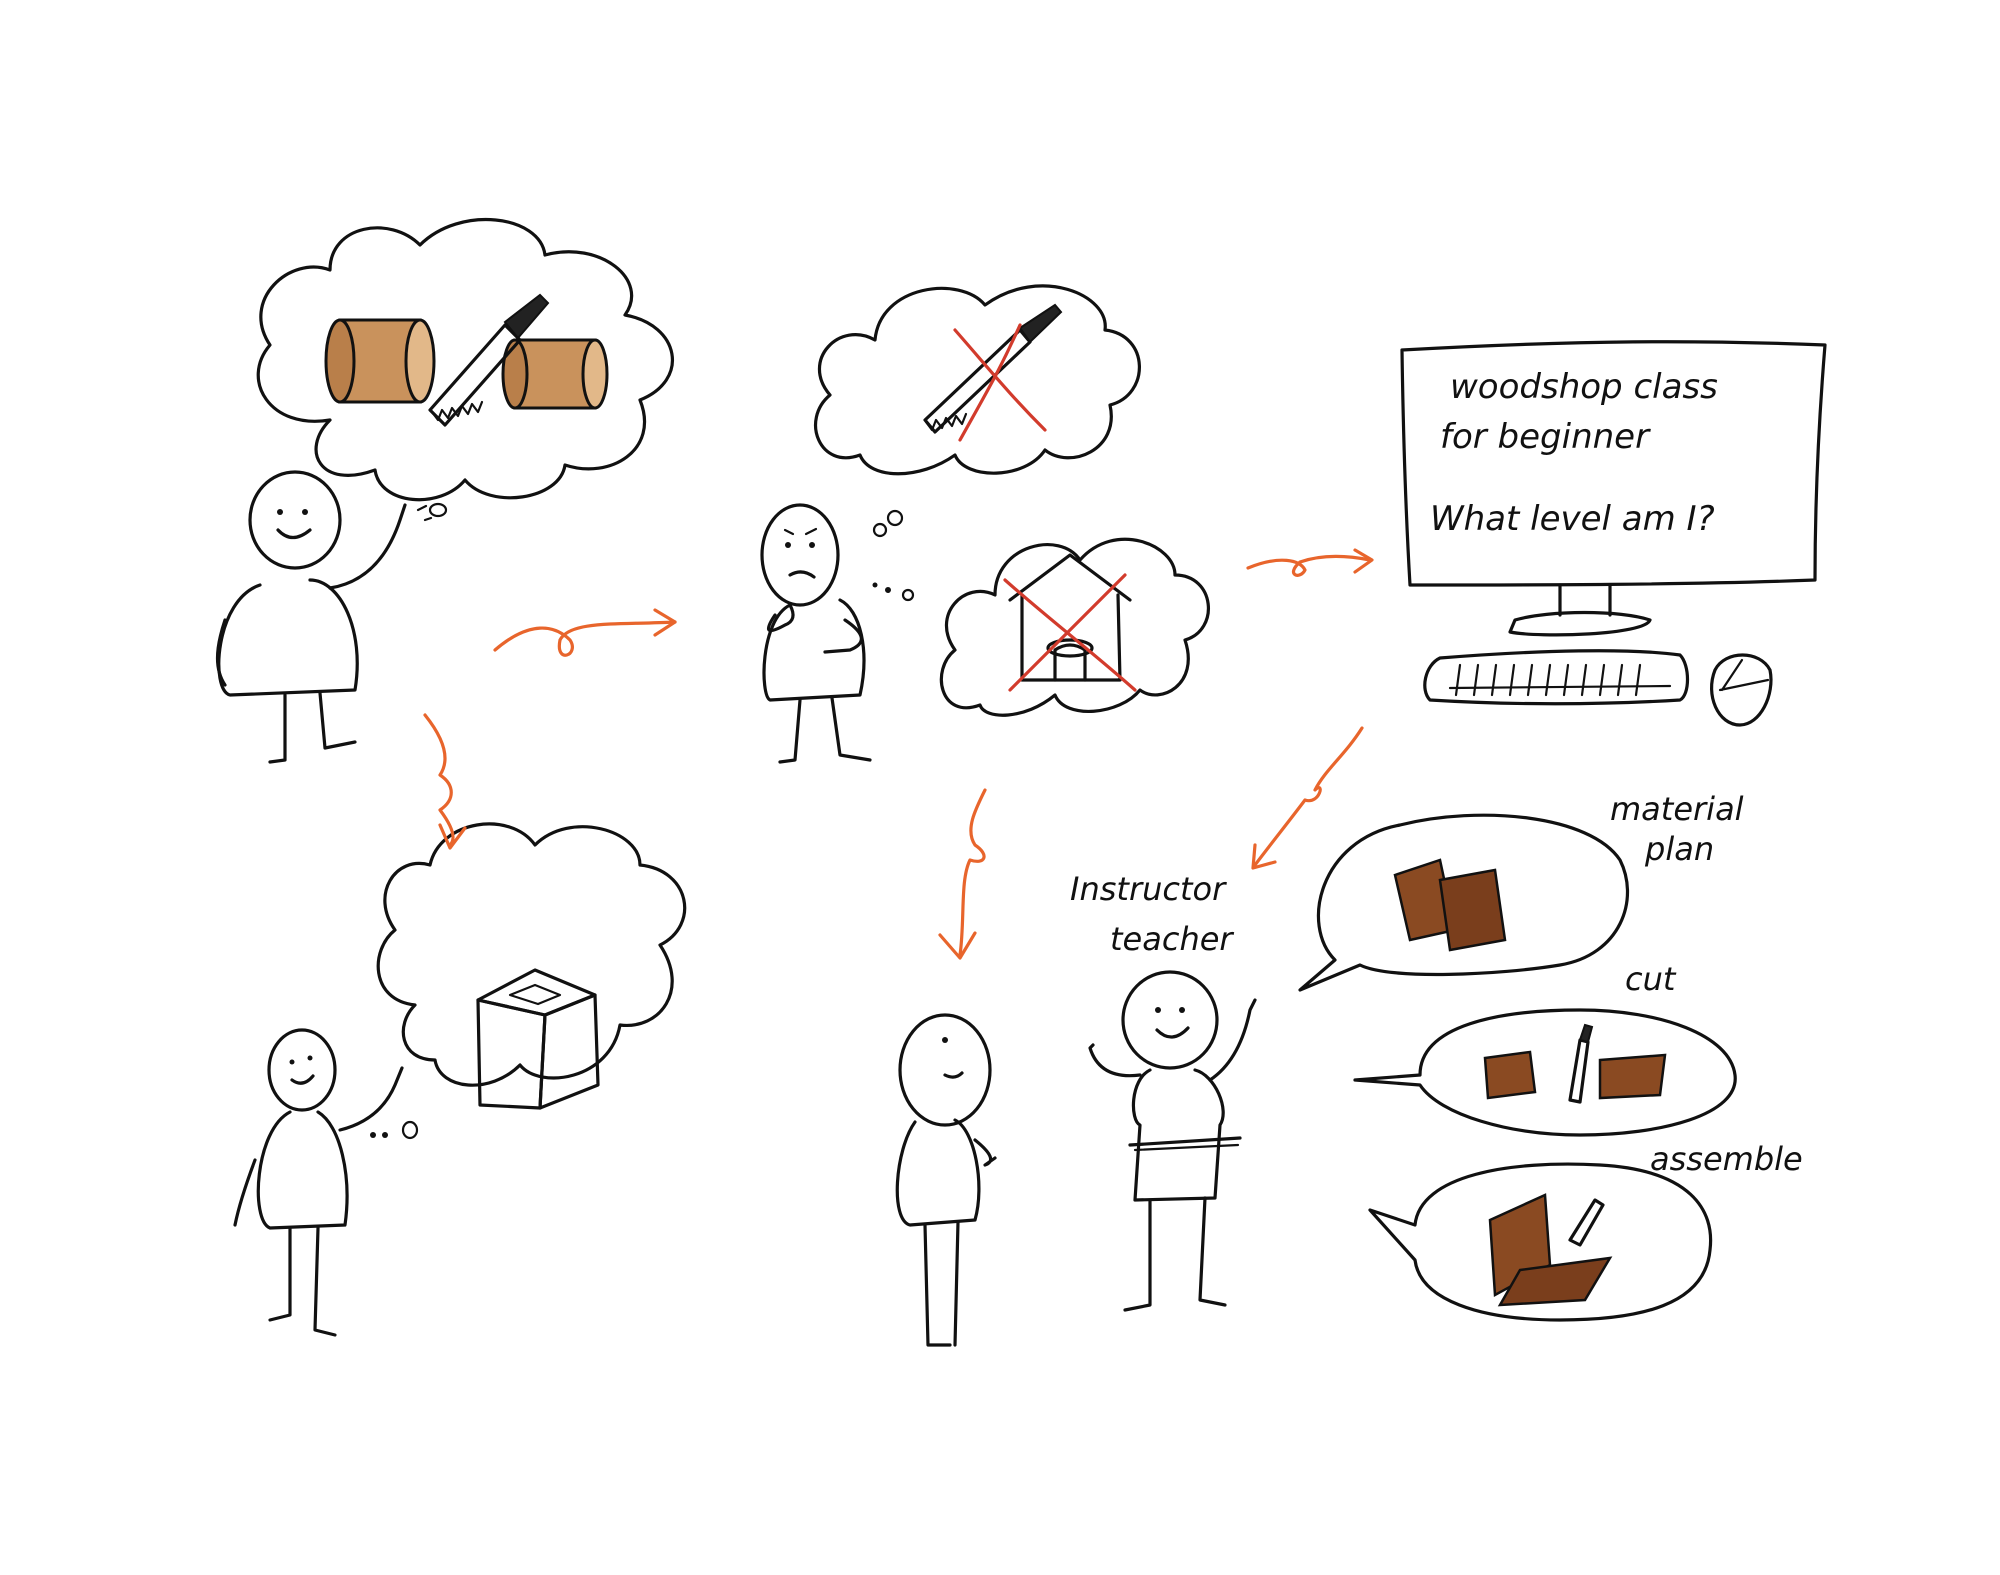 This screenshot has width=2000, height=1575. What do you see at coordinates (531, 954) in the screenshot?
I see `thought-cloud-box` at bounding box center [531, 954].